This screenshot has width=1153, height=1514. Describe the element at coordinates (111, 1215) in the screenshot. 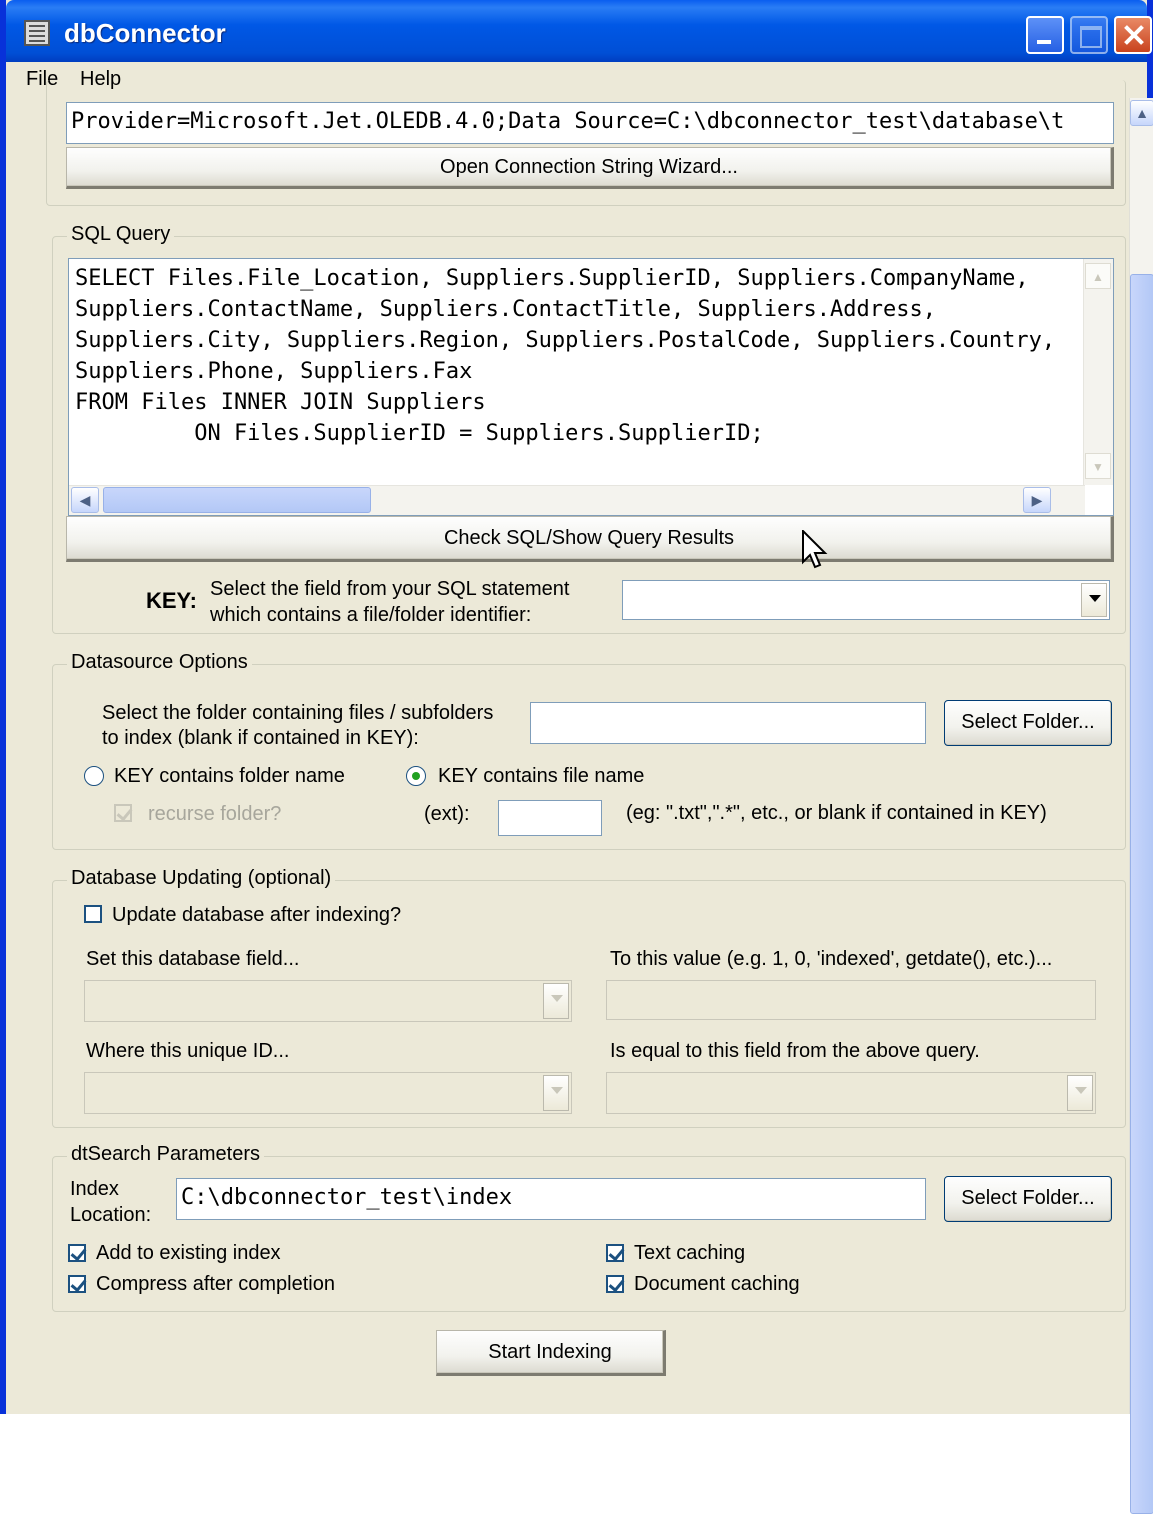

I see `index-location-label-line2: Location:` at that location.